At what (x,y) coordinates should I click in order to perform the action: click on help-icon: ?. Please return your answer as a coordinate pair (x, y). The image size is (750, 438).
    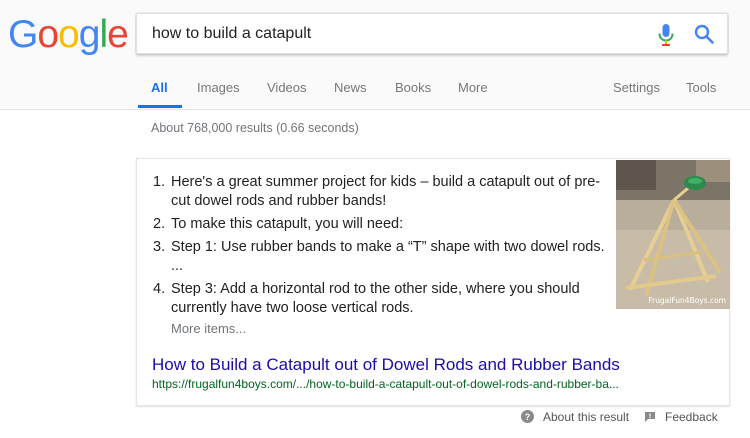
    Looking at the image, I should click on (527, 416).